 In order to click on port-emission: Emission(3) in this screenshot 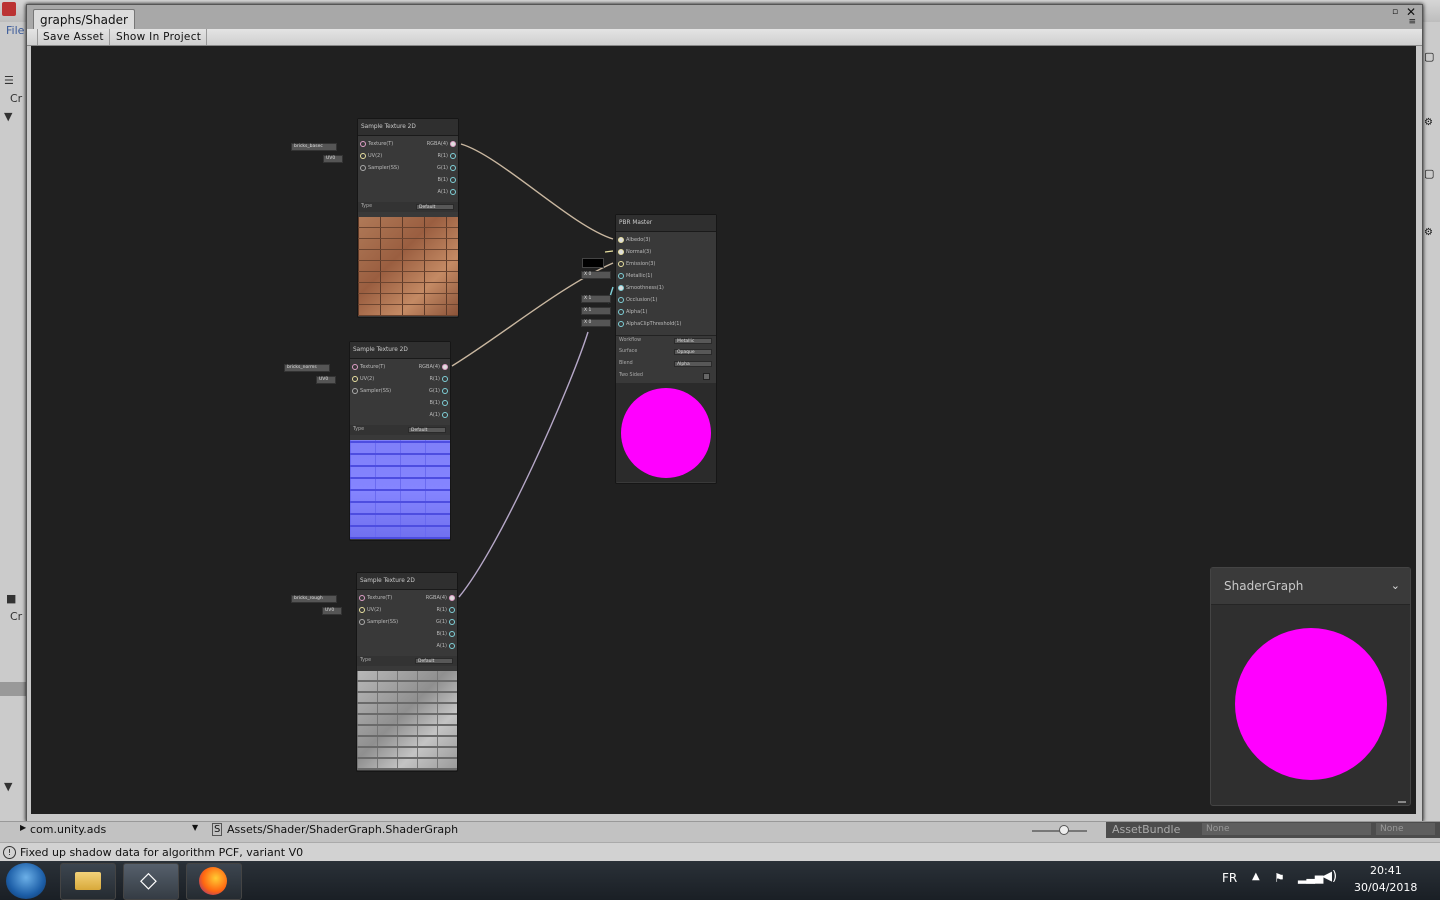, I will do `click(635, 264)`.